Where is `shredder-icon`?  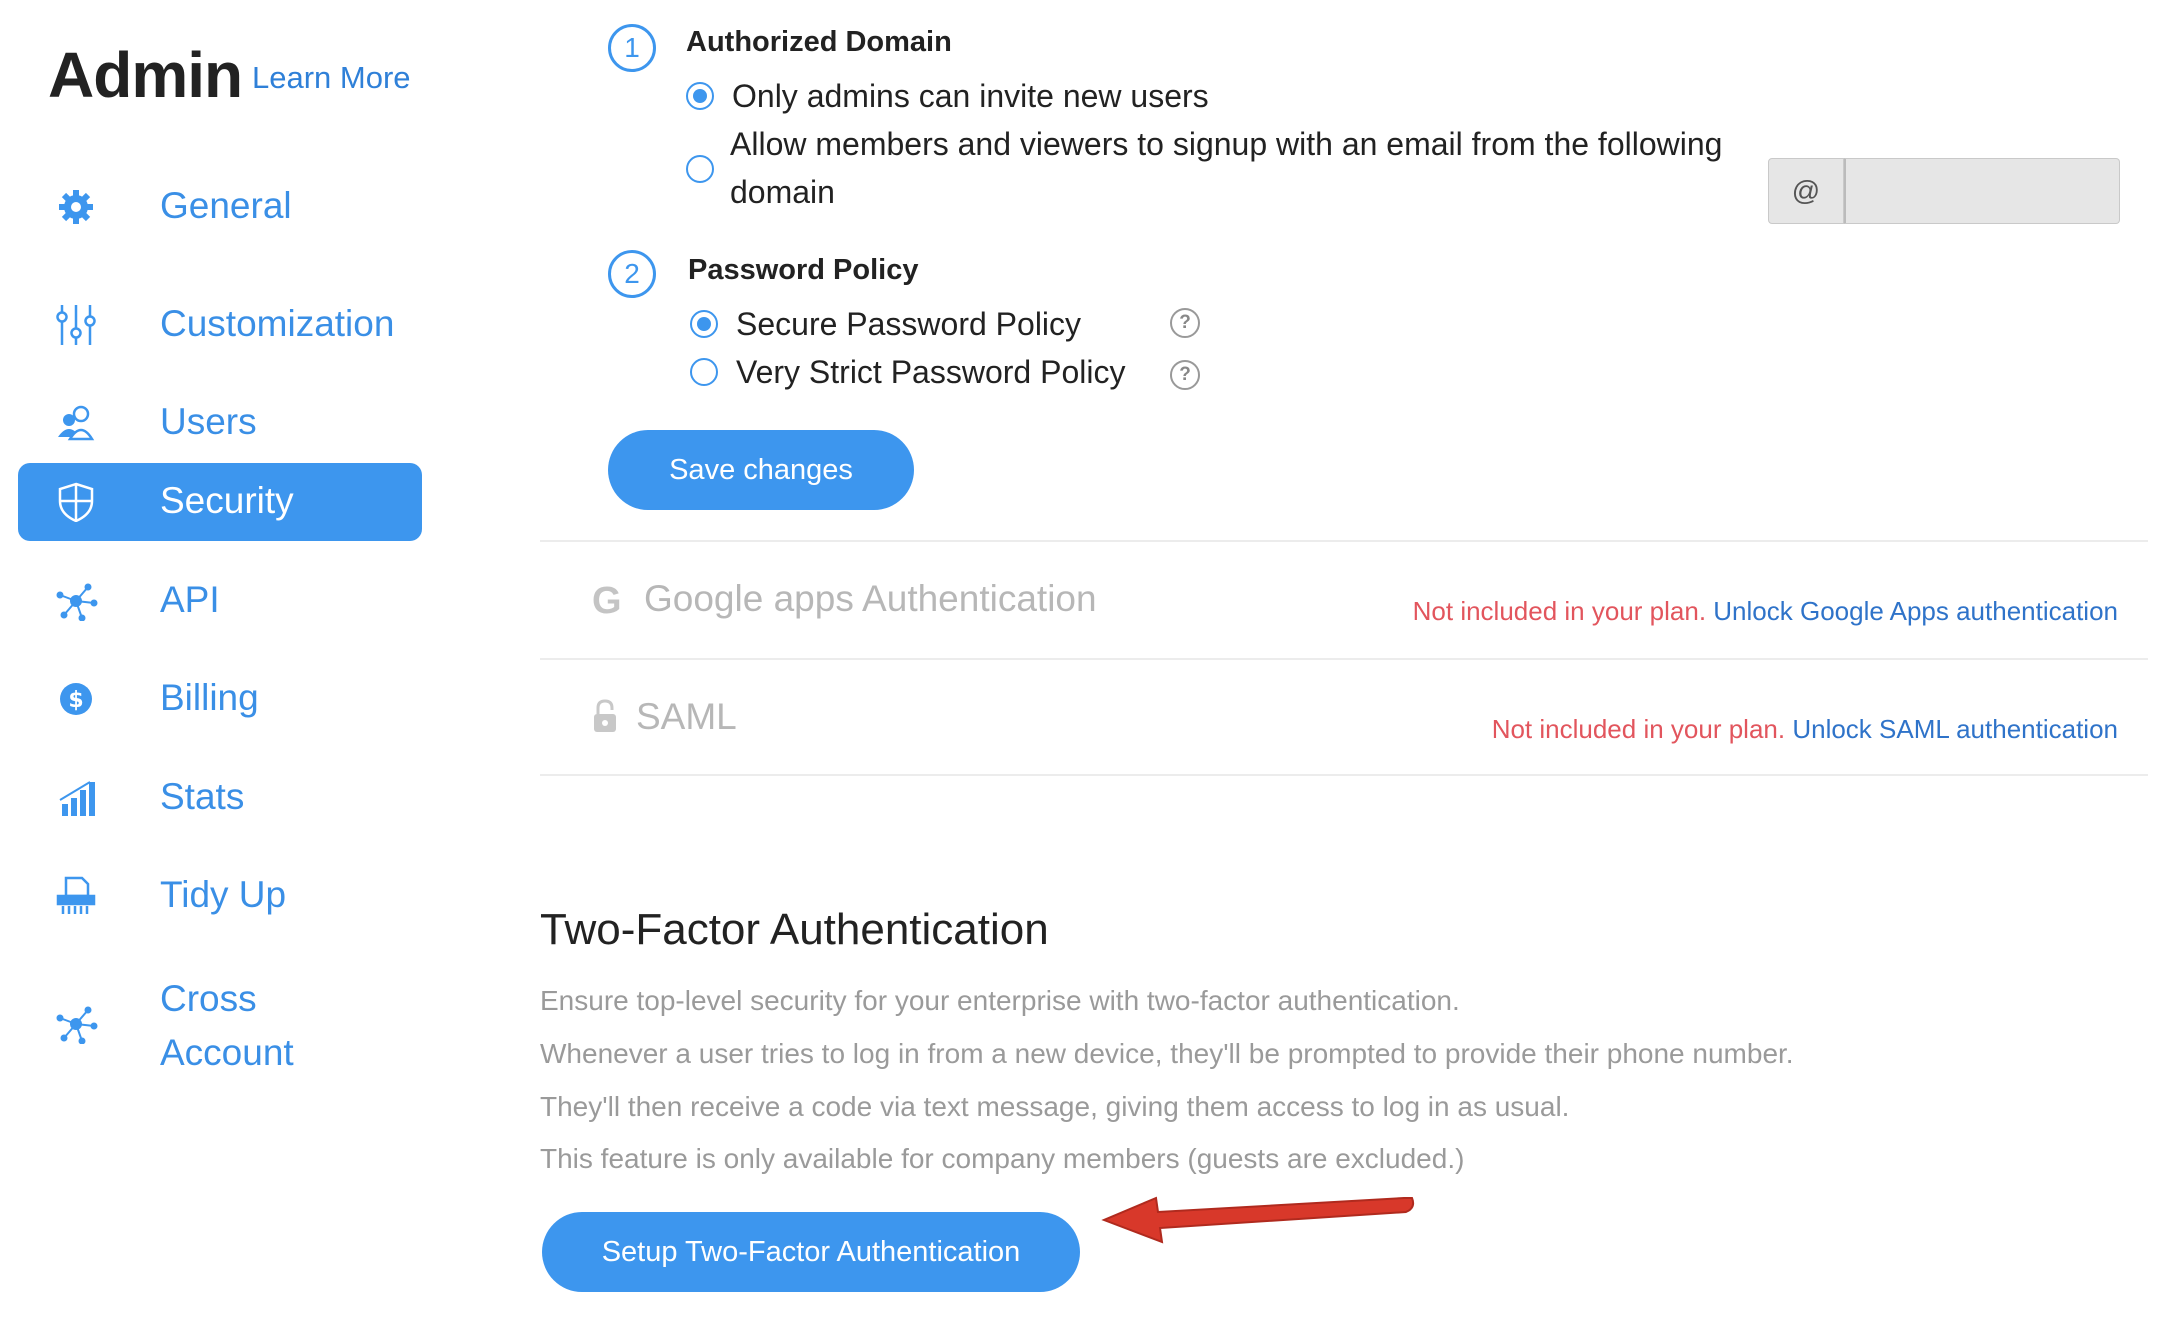 shredder-icon is located at coordinates (76, 896).